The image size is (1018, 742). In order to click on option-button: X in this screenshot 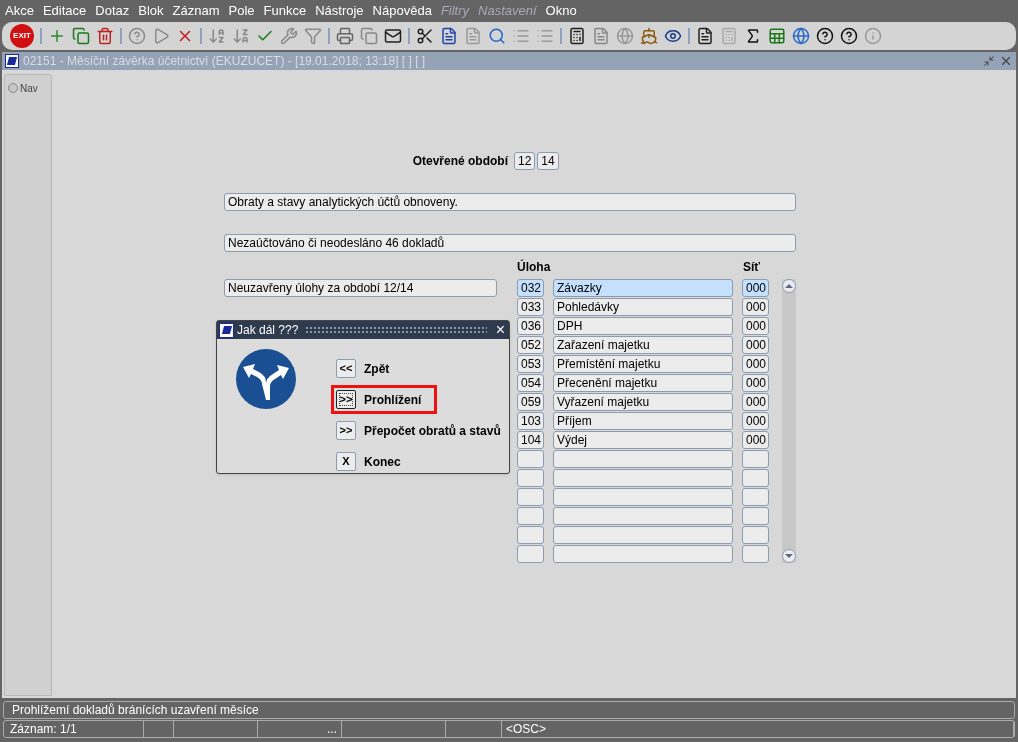, I will do `click(346, 461)`.